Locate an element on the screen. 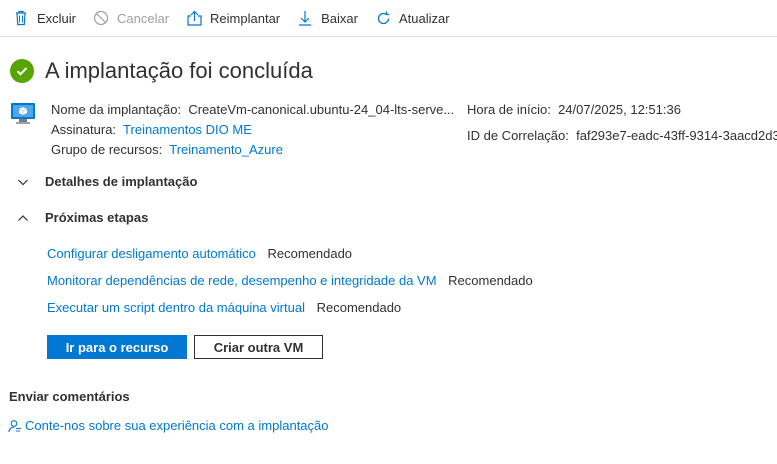  delete-label: Excluir is located at coordinates (57, 18).